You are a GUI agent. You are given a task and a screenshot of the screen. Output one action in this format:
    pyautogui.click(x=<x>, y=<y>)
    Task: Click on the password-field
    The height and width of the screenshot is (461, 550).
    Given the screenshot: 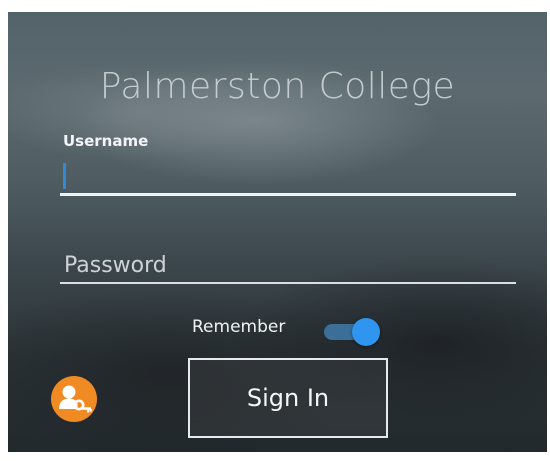 What is the action you would take?
    pyautogui.click(x=288, y=266)
    